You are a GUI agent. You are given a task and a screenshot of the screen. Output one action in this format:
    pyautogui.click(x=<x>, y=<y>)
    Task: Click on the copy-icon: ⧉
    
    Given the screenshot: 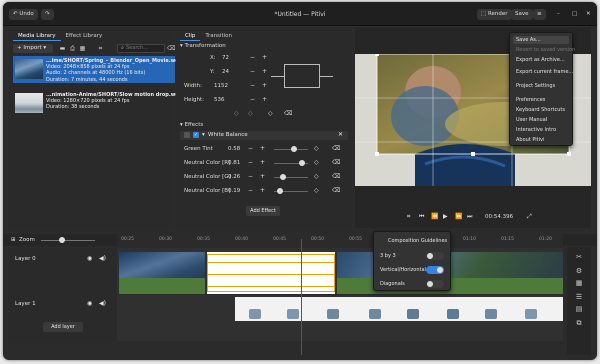 What is the action you would take?
    pyautogui.click(x=579, y=323)
    